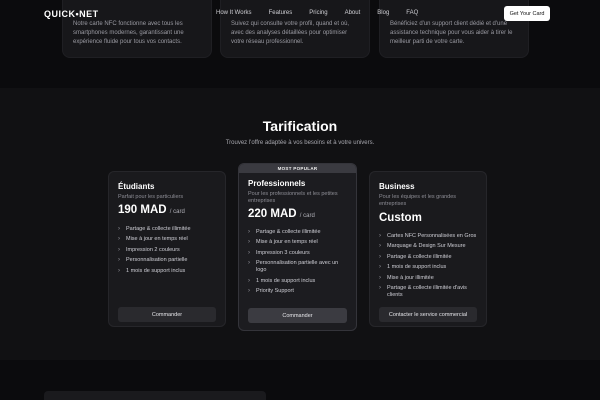  I want to click on list-item: › Marquage & Design Sur Mesure, so click(422, 246).